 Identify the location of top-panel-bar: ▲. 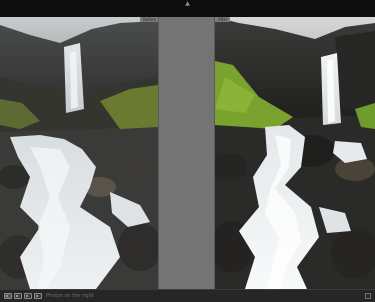
(187, 8).